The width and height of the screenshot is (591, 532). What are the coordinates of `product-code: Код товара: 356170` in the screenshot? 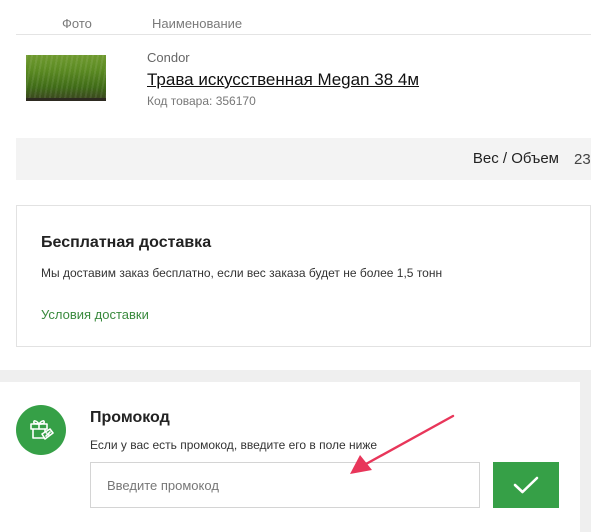 It's located at (201, 101).